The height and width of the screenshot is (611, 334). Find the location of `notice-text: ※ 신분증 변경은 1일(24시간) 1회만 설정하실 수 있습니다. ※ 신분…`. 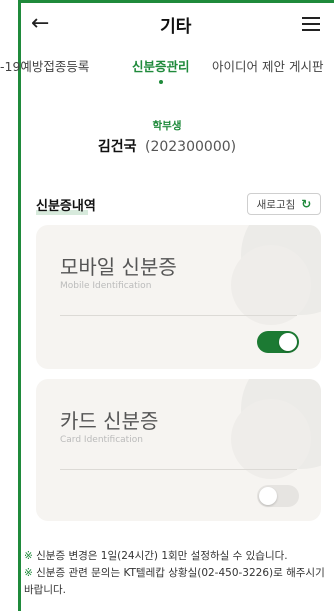

notice-text: ※ 신분증 변경은 1일(24시간) 1회만 설정하실 수 있습니다. ※ 신분… is located at coordinates (177, 573).